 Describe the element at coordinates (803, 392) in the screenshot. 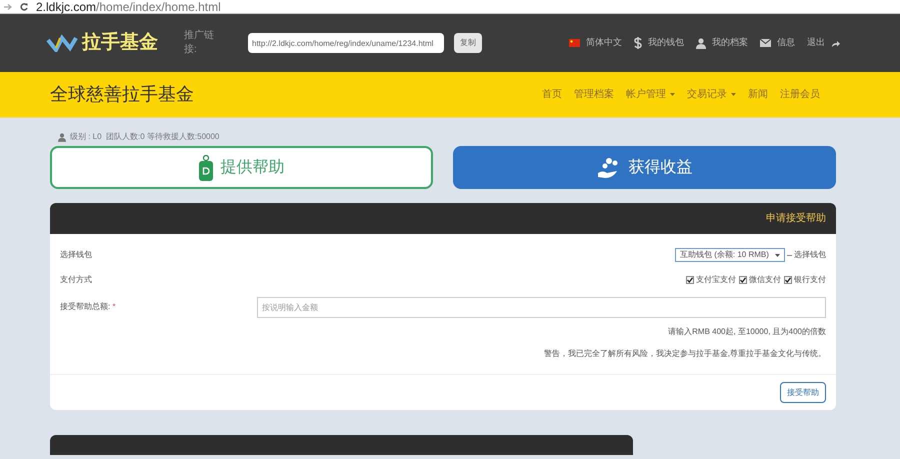

I see `accept-help-button: 接受帮助` at that location.